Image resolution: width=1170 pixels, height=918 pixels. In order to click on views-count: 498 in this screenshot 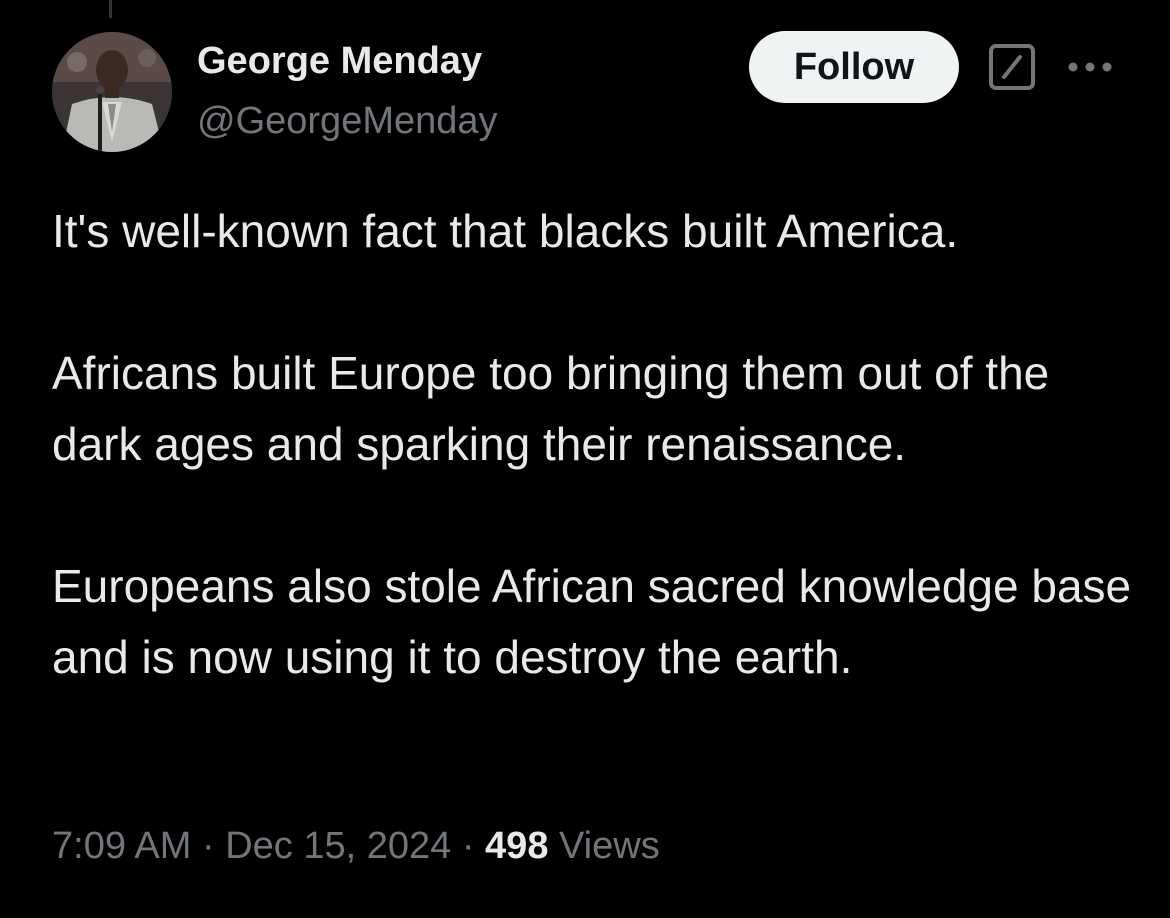, I will do `click(516, 846)`.